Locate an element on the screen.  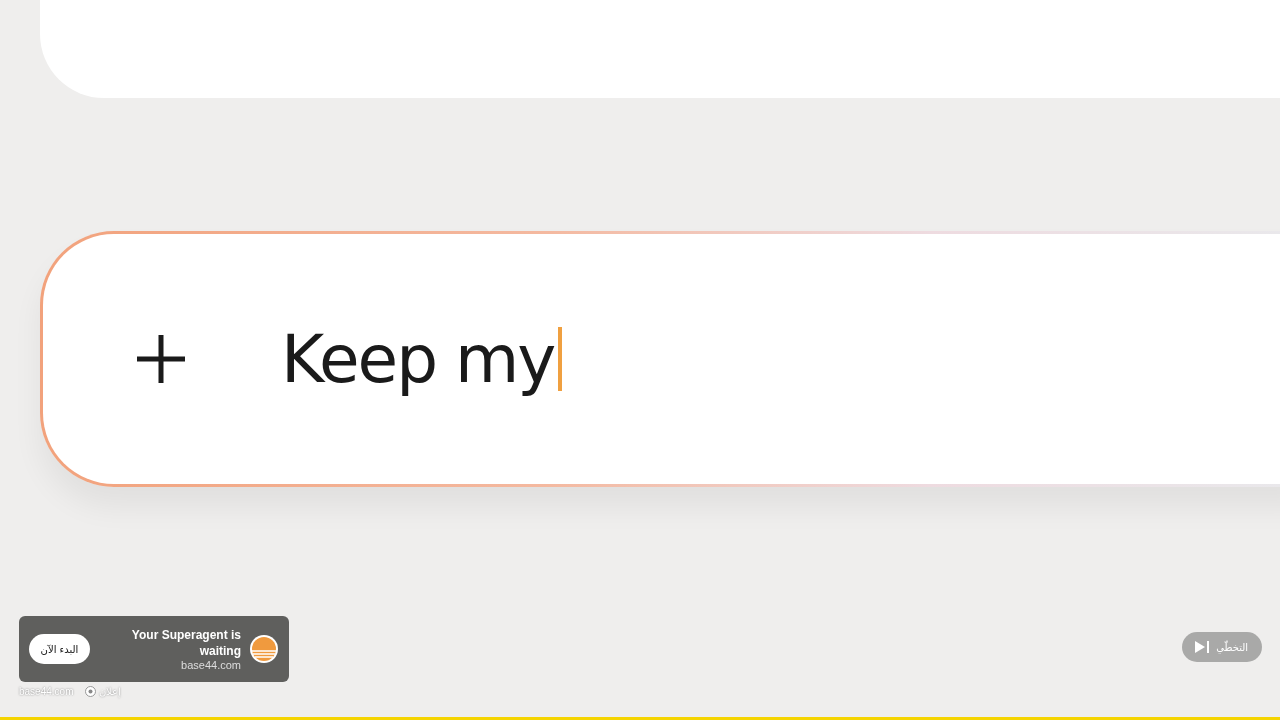
ad-domain: base44.com is located at coordinates (211, 665).